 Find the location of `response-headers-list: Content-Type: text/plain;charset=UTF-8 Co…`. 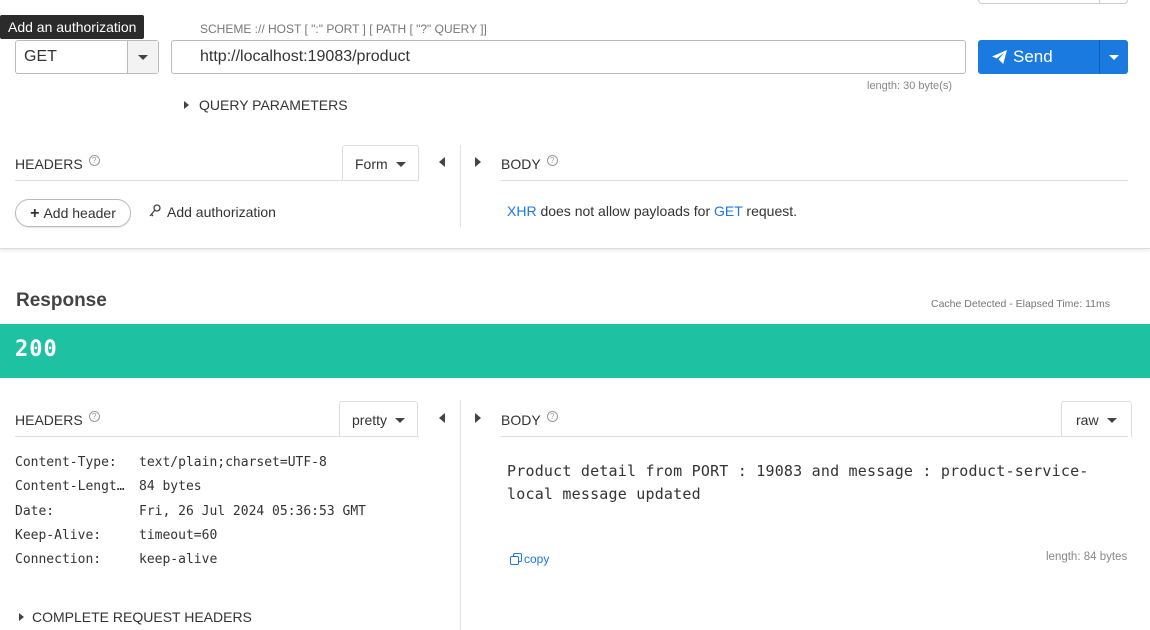

response-headers-list: Content-Type: text/plain;charset=UTF-8 Co… is located at coordinates (190, 515).